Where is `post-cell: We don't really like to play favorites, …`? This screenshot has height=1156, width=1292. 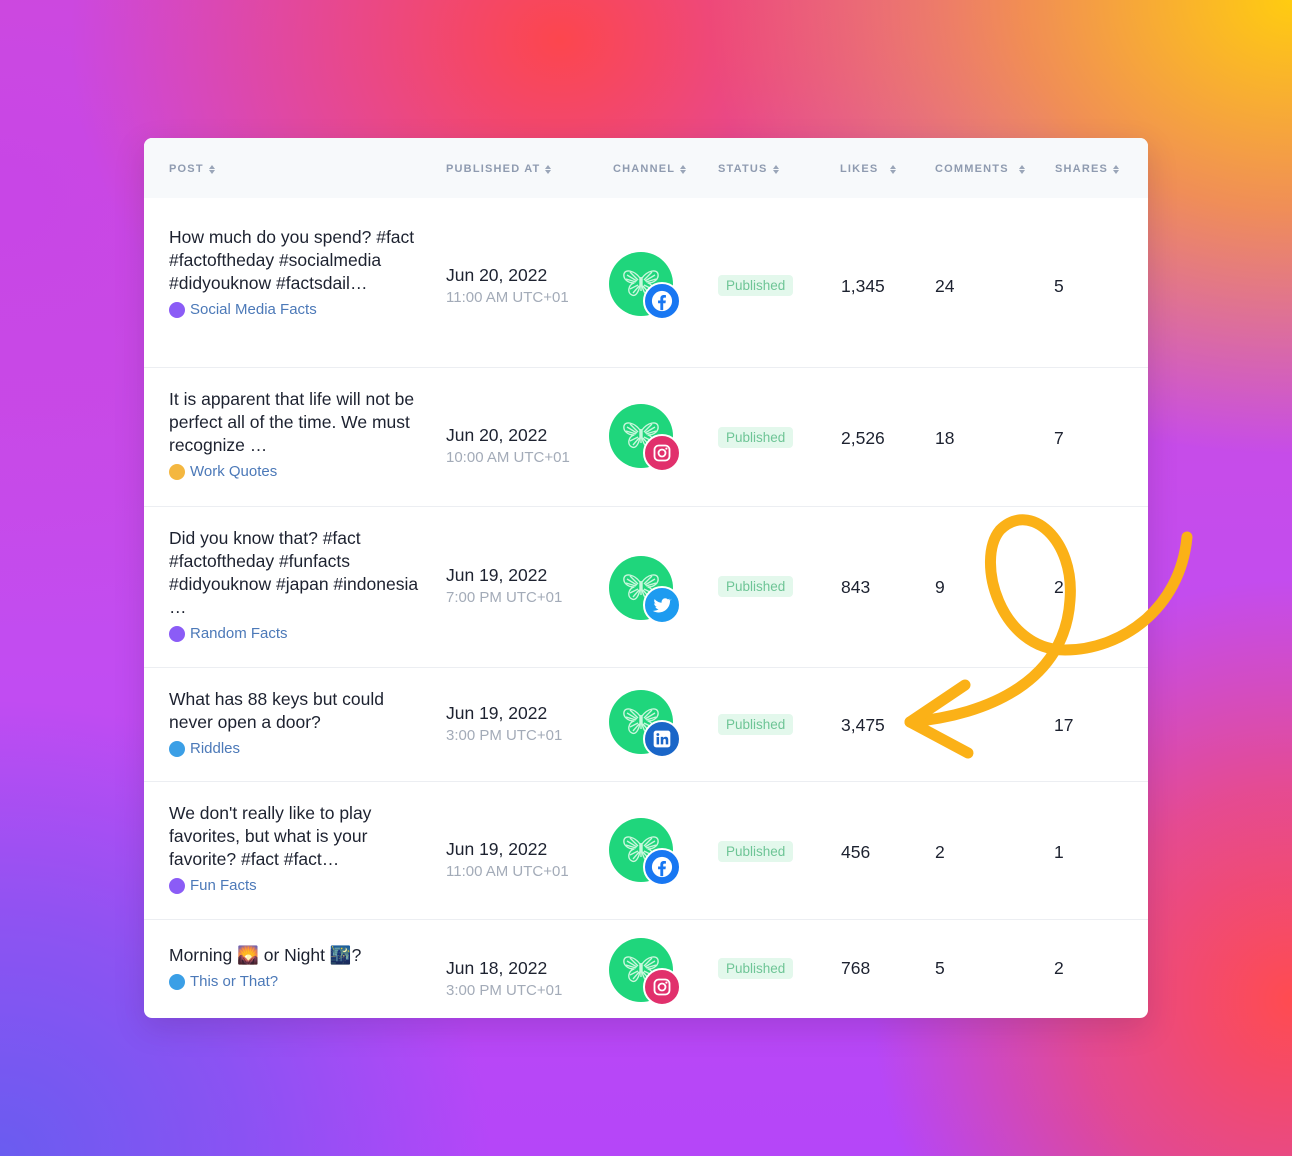 post-cell: We don't really like to play favorites, … is located at coordinates (294, 848).